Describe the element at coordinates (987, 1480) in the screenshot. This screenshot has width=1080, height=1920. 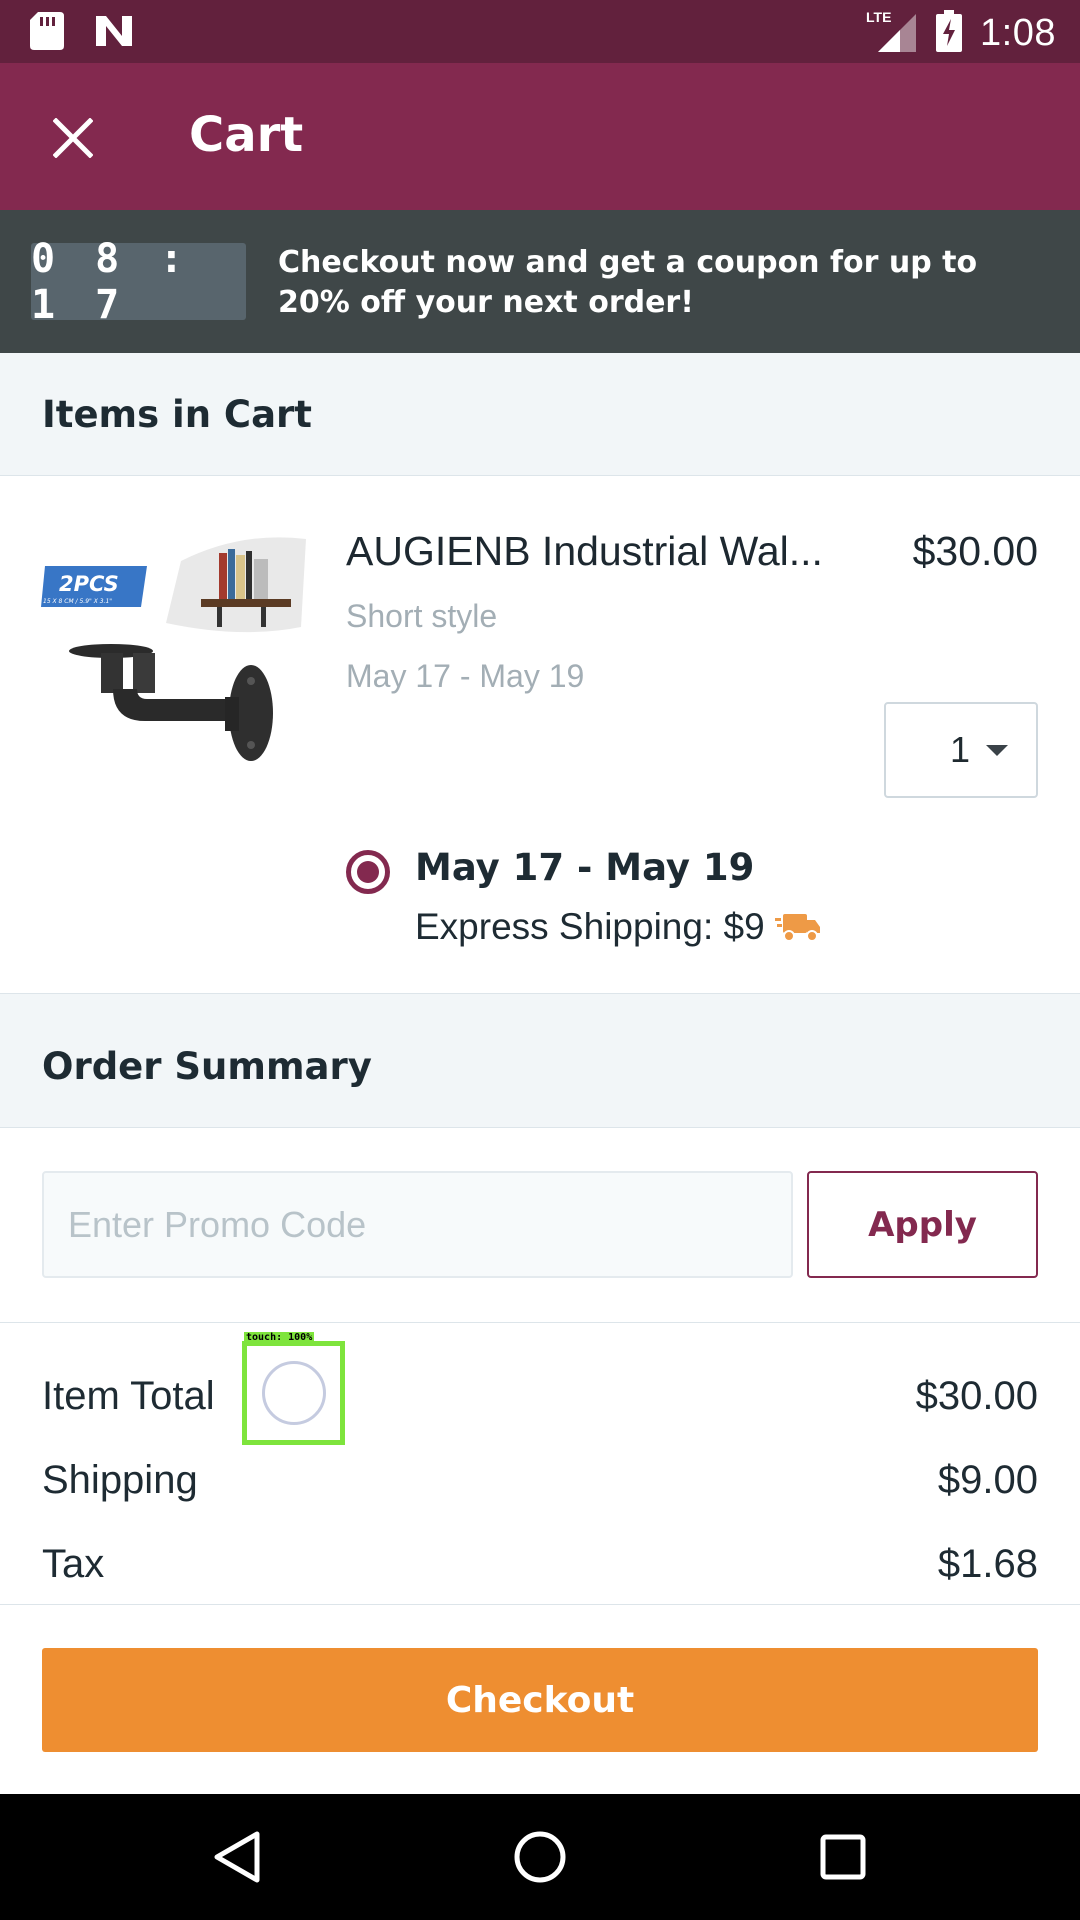
I see `summary-value: $9.00` at that location.